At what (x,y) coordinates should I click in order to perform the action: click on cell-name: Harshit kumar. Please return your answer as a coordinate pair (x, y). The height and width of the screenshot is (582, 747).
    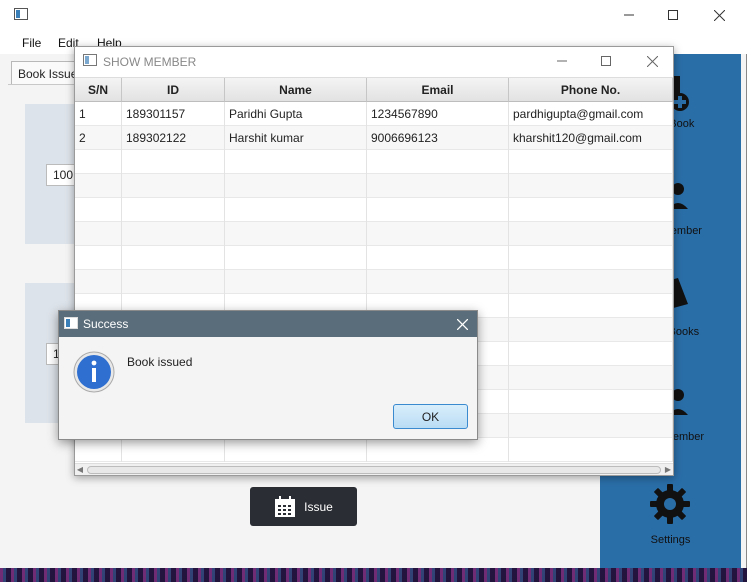
    Looking at the image, I should click on (296, 138).